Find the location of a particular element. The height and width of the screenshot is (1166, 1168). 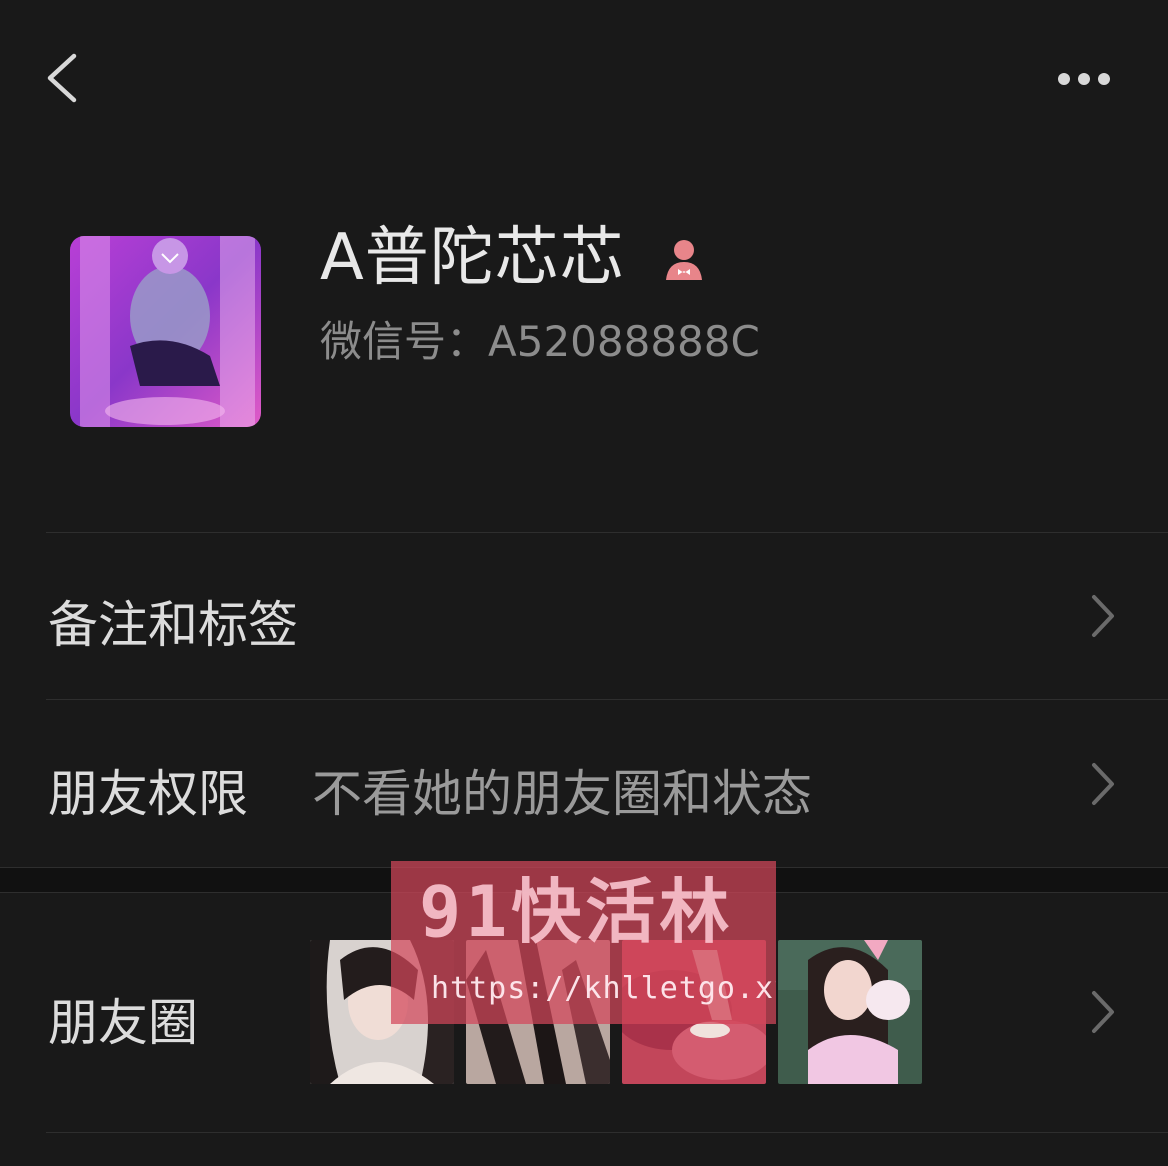

row-remarks-tags: 备注和标签 is located at coordinates (584, 616).